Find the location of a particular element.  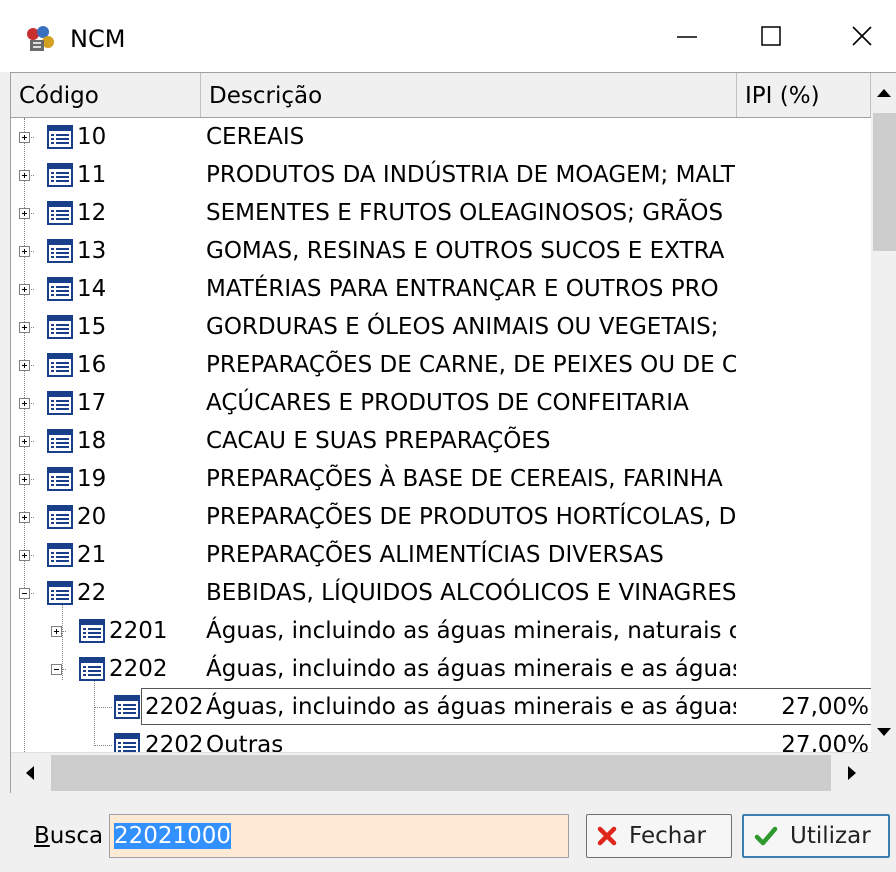

minimize-icon is located at coordinates (687, 37).